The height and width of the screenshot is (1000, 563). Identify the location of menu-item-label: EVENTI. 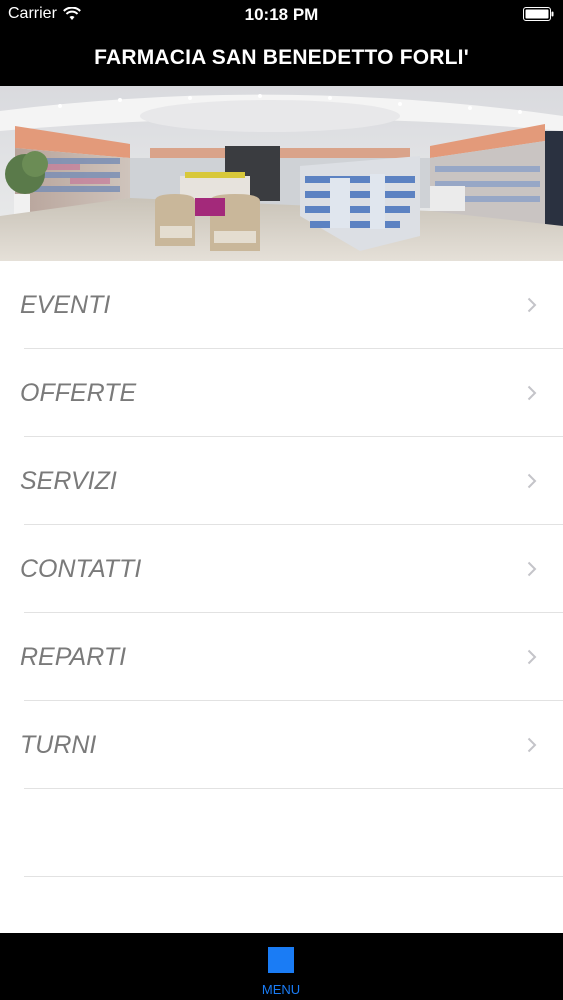
(65, 304).